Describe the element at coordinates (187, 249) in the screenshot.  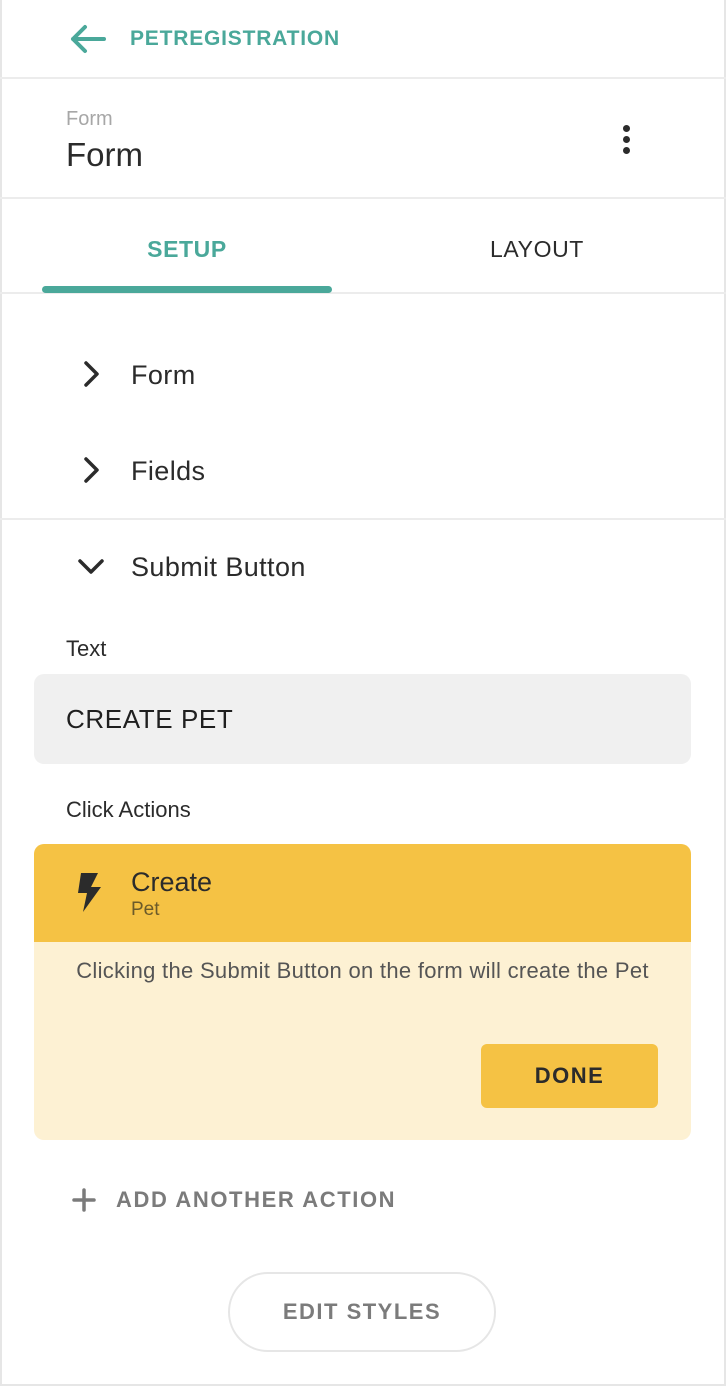
I see `tab-setup: SETUP` at that location.